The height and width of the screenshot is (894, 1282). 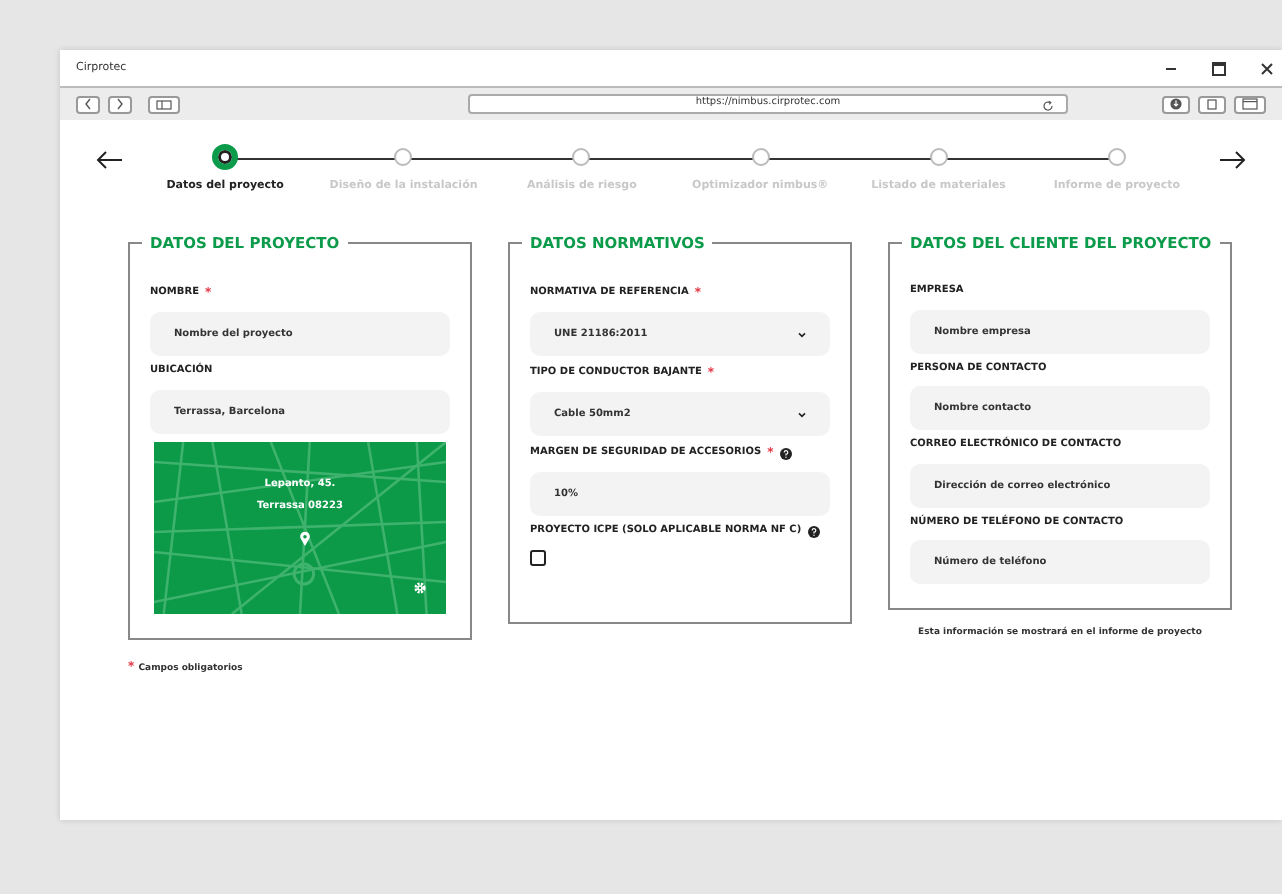 I want to click on window-icon, so click(x=1250, y=104).